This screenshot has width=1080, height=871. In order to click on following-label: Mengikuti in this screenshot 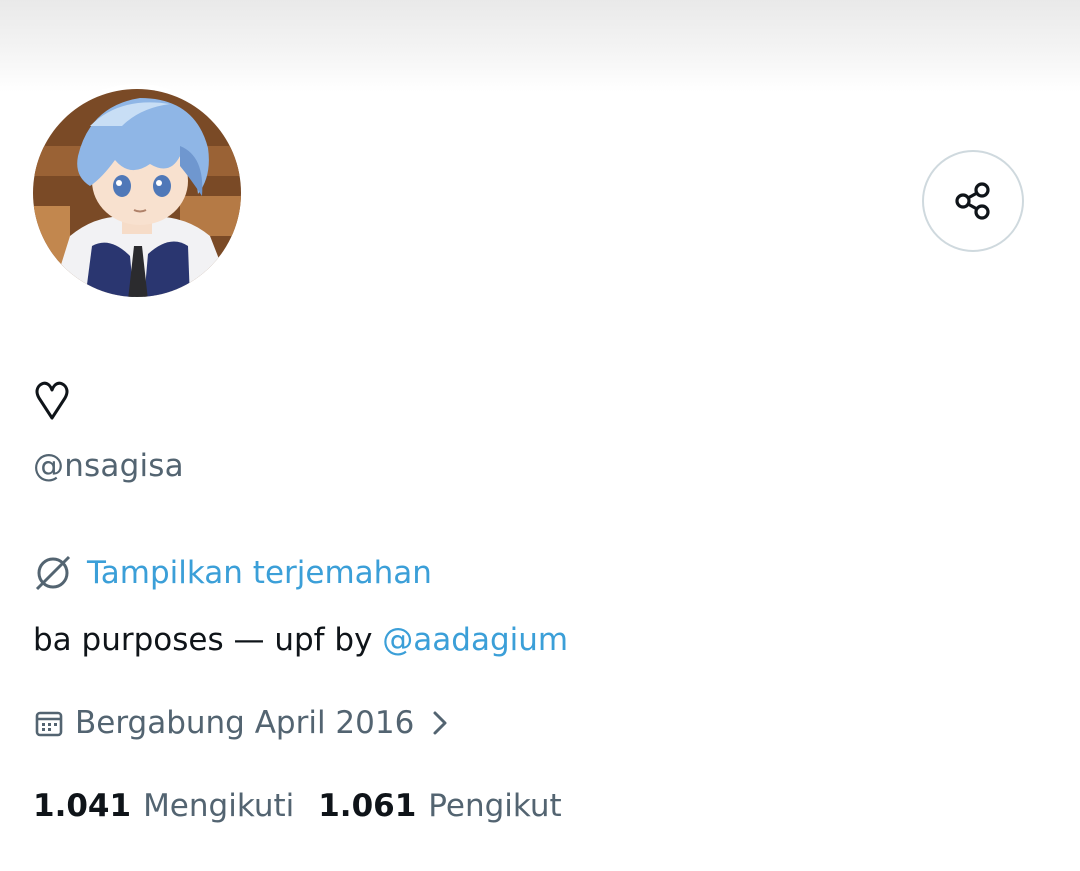, I will do `click(219, 806)`.